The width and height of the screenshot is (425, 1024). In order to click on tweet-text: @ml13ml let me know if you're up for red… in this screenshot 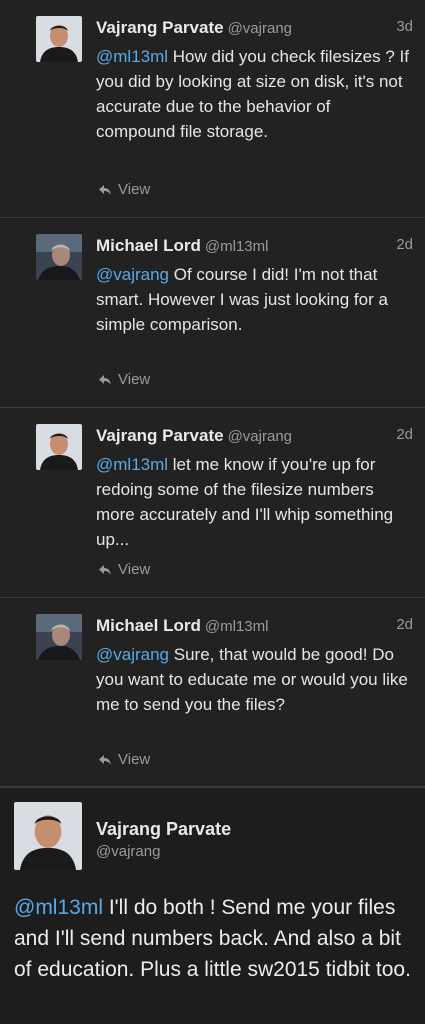, I will do `click(255, 502)`.